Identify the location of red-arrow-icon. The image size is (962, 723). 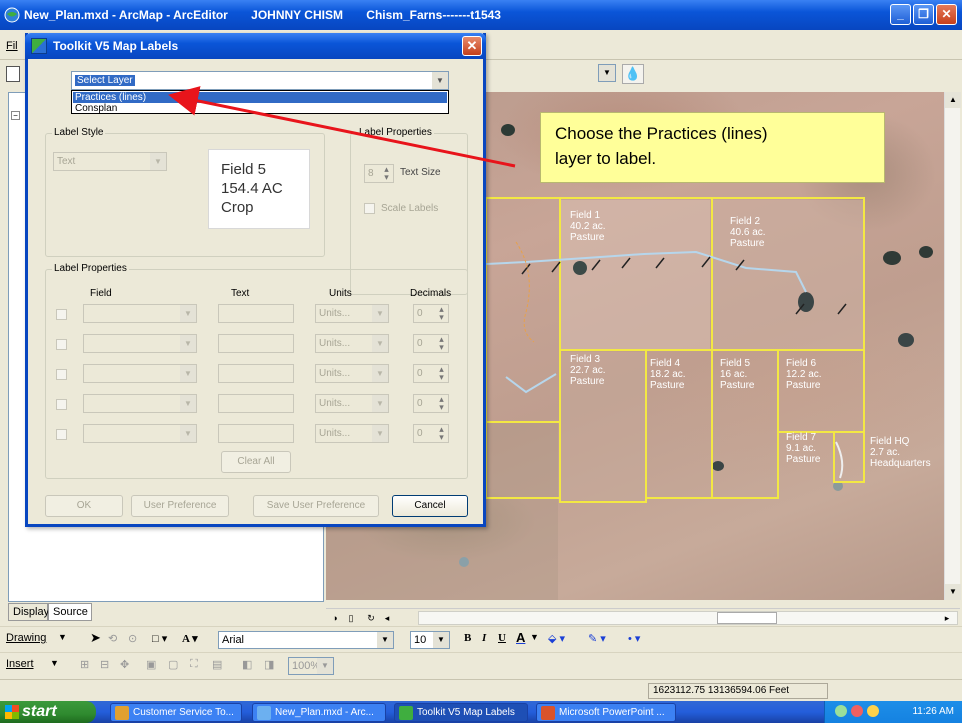
(342, 127).